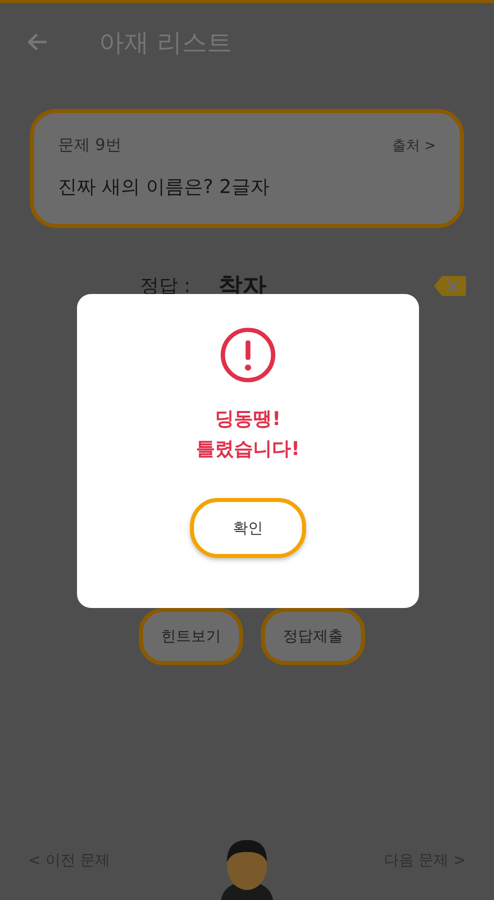 The image size is (494, 900). Describe the element at coordinates (164, 187) in the screenshot. I see `question-text: 진짜 새의 이름은? 2글자` at that location.